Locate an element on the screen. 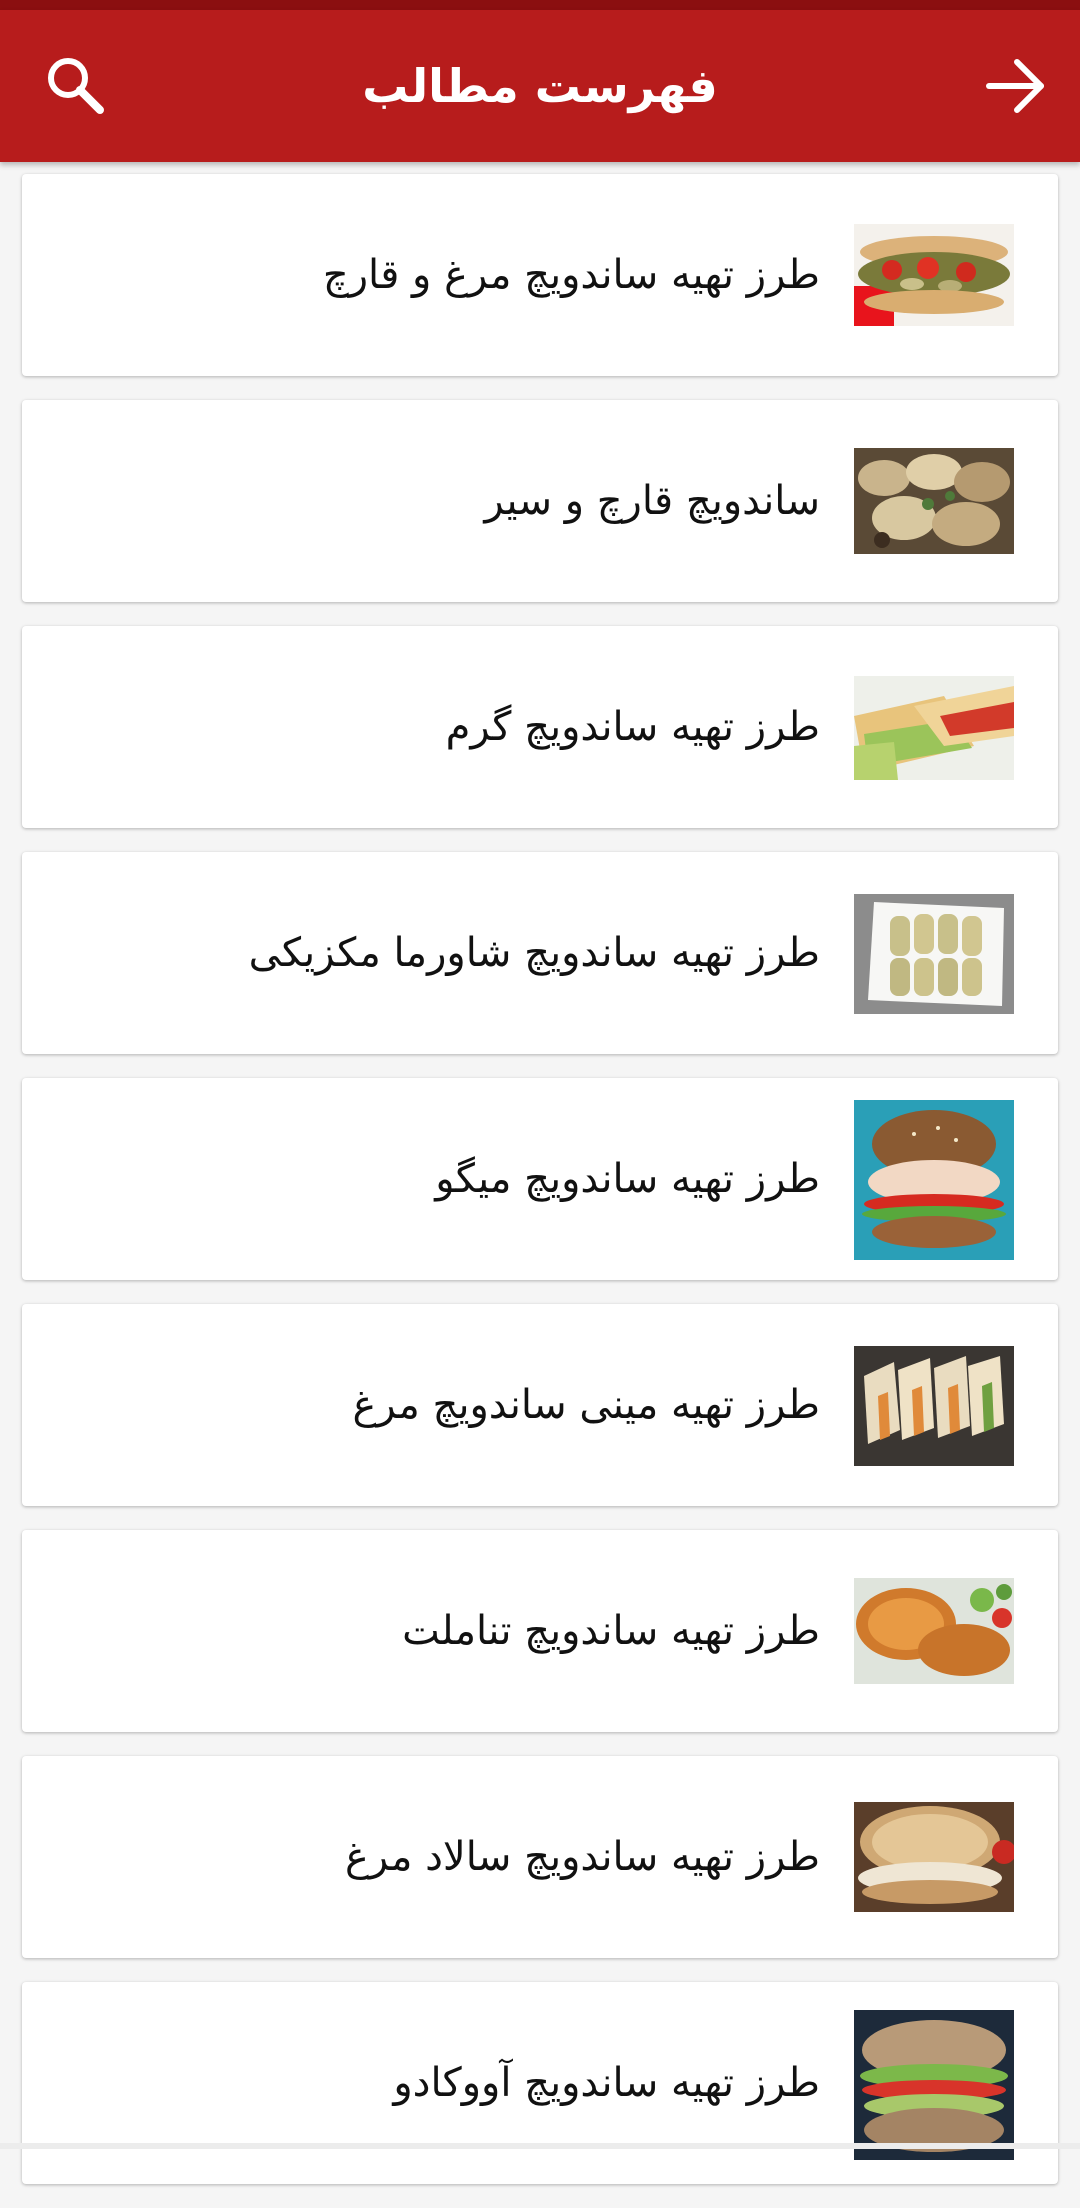 The width and height of the screenshot is (1080, 2208). list-item: طرز تهیه ساندویچ آووکادو is located at coordinates (540, 2083).